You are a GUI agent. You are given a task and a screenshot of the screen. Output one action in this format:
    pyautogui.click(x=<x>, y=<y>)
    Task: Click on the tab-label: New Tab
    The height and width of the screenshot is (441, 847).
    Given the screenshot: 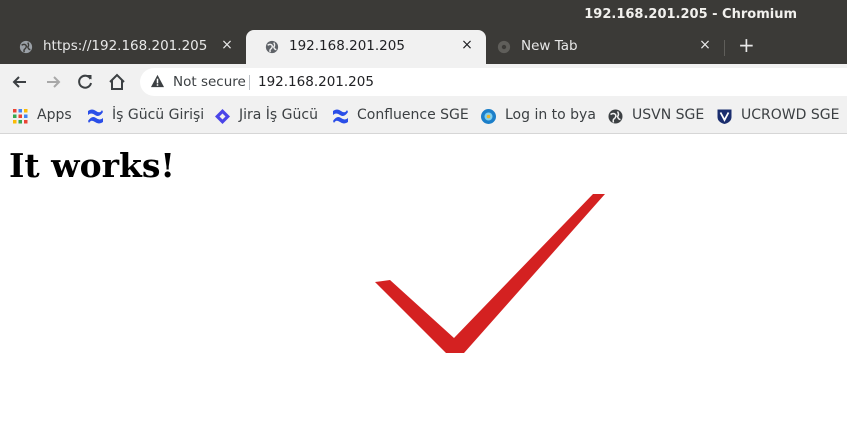 What is the action you would take?
    pyautogui.click(x=549, y=46)
    